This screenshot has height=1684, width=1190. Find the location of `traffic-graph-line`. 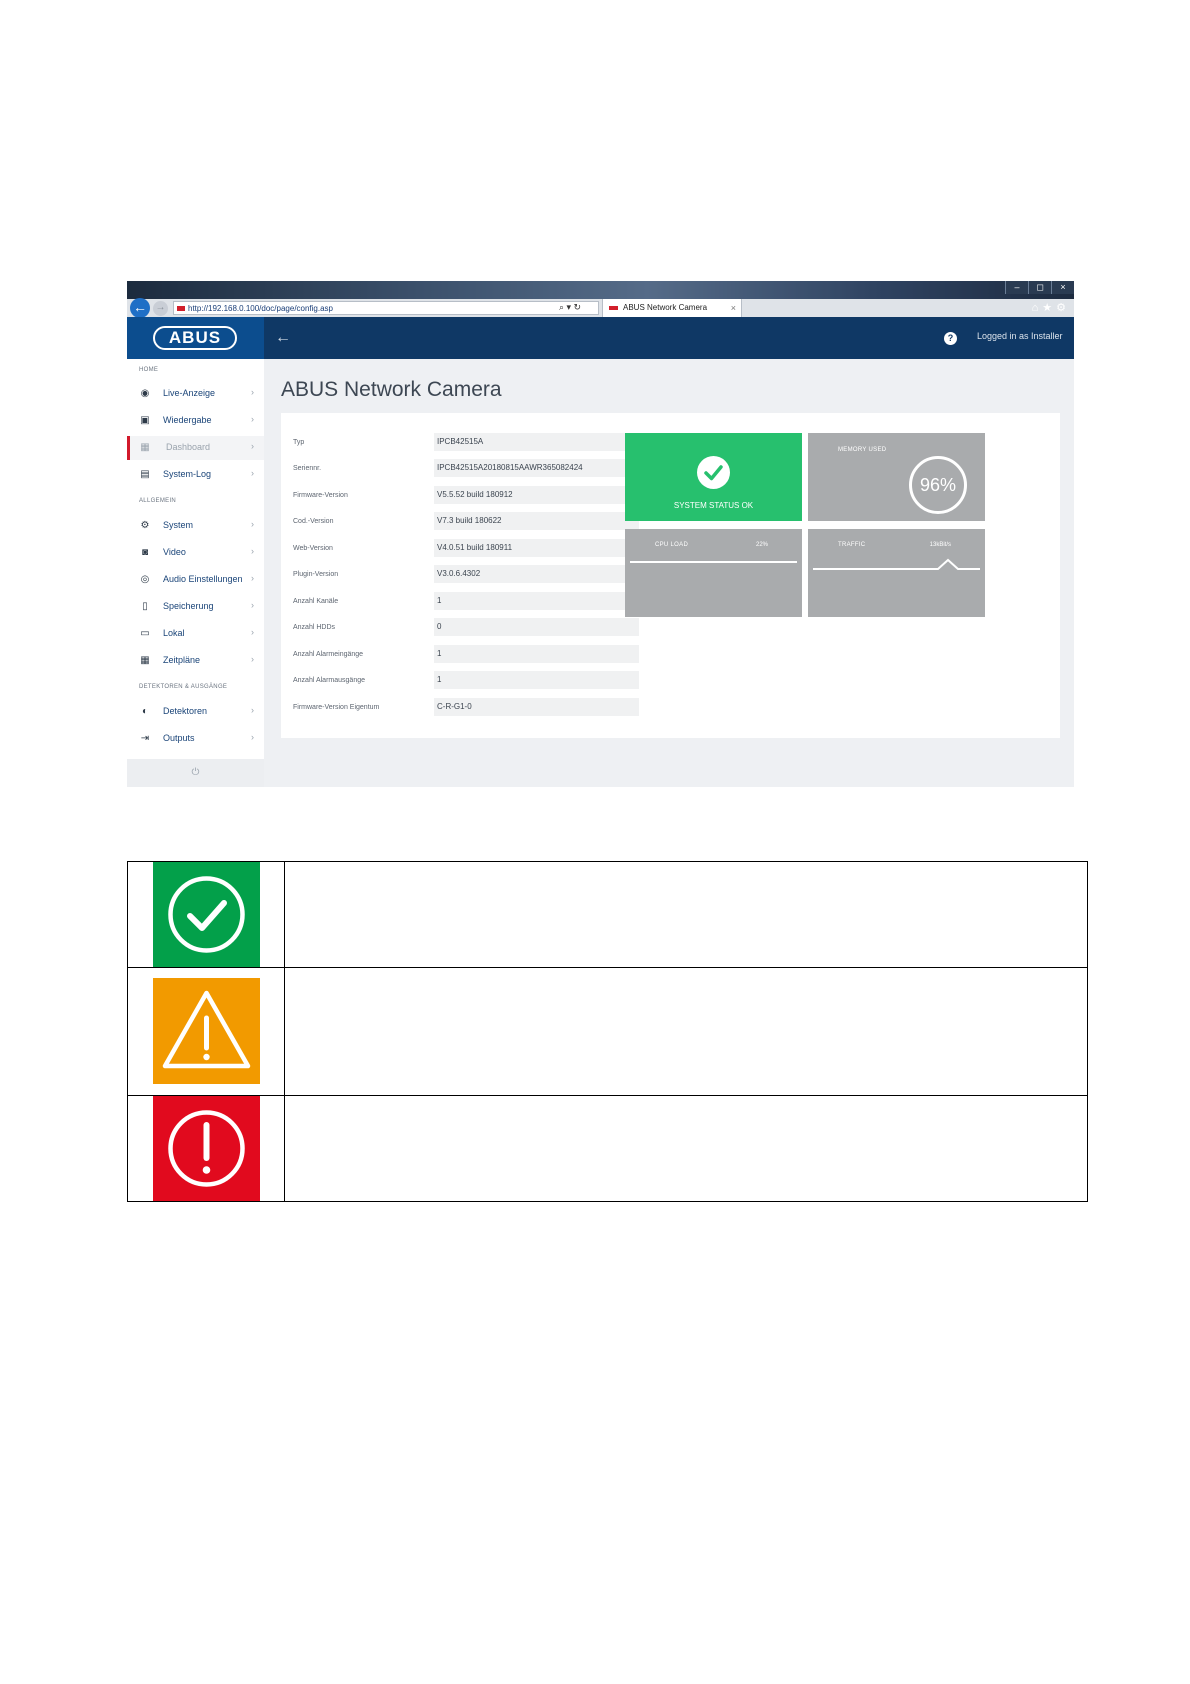

traffic-graph-line is located at coordinates (896, 564).